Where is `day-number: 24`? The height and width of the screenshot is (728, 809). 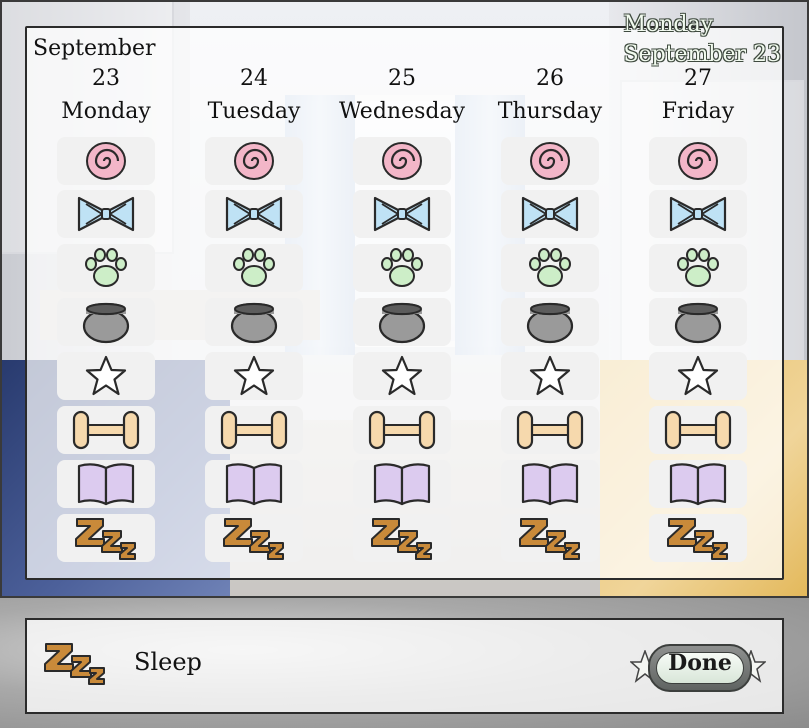
day-number: 24 is located at coordinates (254, 78).